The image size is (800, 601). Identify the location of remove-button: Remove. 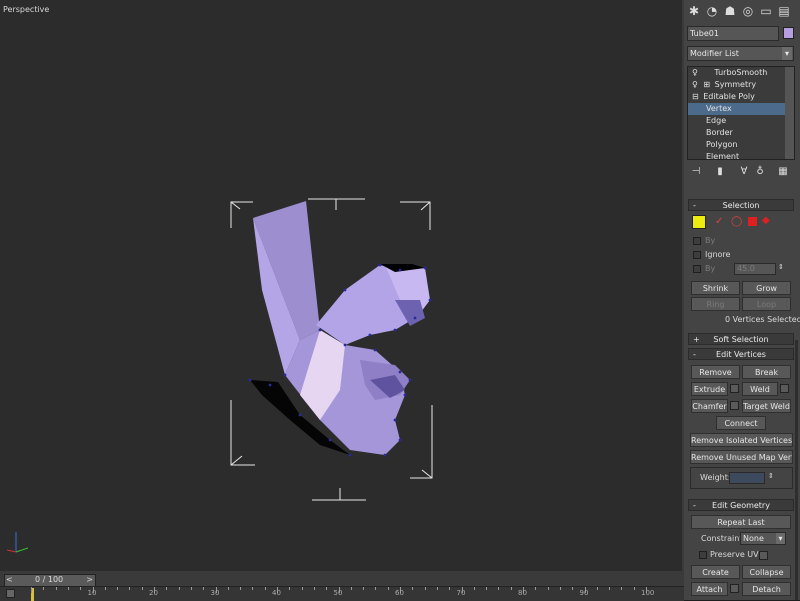
(715, 372).